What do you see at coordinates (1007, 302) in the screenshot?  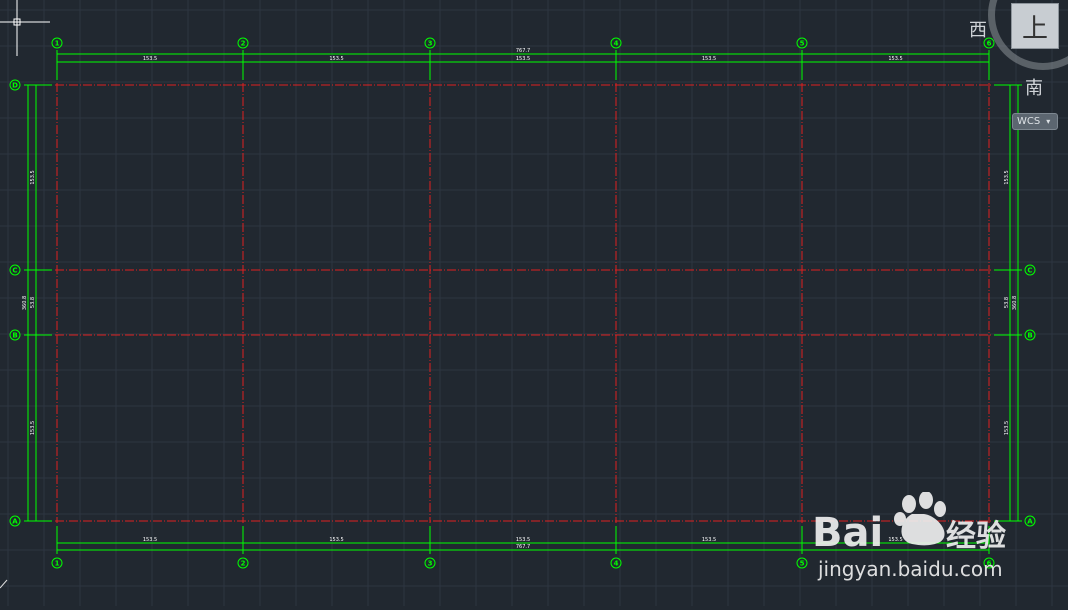 I see `right-span-dim-text: 53.8` at bounding box center [1007, 302].